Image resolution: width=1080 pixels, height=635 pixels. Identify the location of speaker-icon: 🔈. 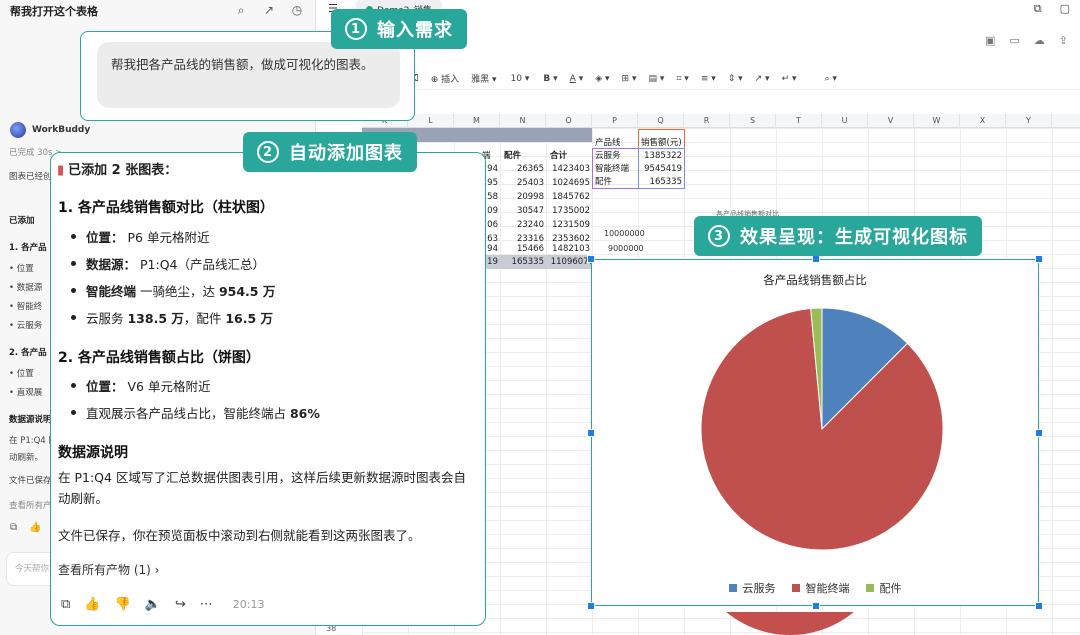
(153, 604).